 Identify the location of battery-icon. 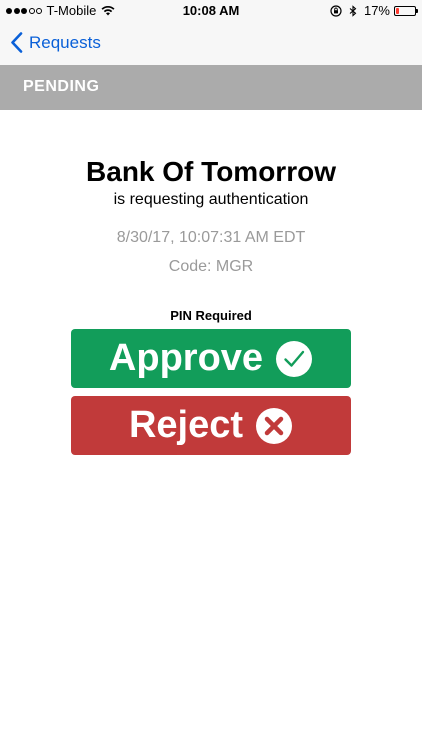
(406, 10).